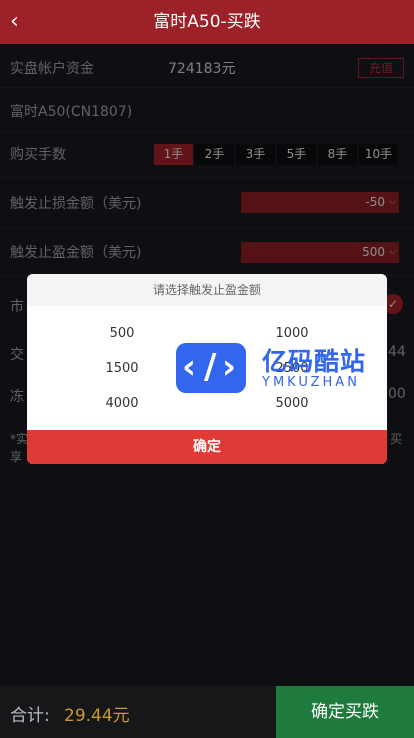 The image size is (414, 738). What do you see at coordinates (207, 447) in the screenshot?
I see `modal-confirm-button: 确定` at bounding box center [207, 447].